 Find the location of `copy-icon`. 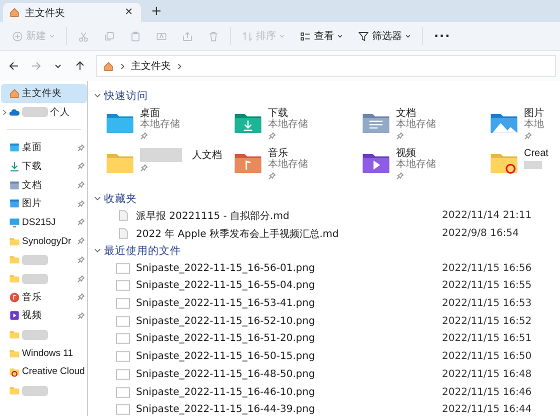

copy-icon is located at coordinates (109, 36).